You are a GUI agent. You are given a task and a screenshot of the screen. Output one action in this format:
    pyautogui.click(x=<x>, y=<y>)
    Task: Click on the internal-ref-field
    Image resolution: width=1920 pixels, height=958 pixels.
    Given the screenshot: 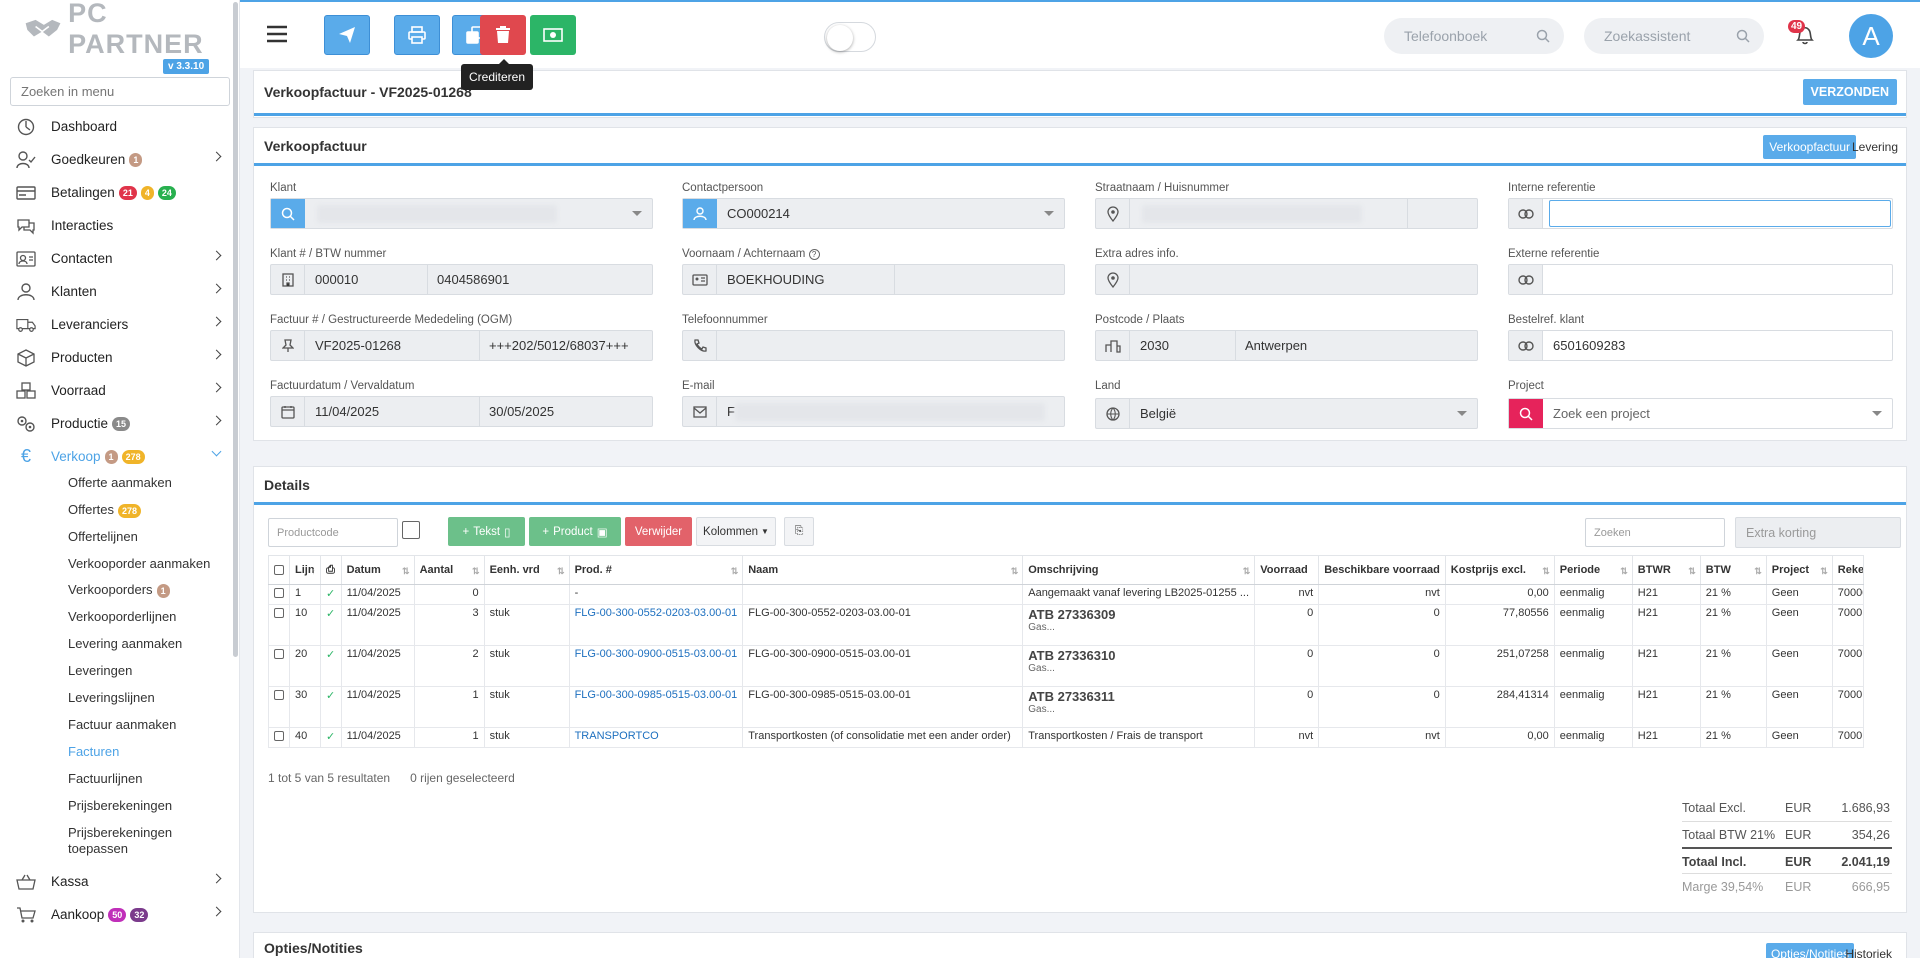 What is the action you would take?
    pyautogui.click(x=1700, y=213)
    